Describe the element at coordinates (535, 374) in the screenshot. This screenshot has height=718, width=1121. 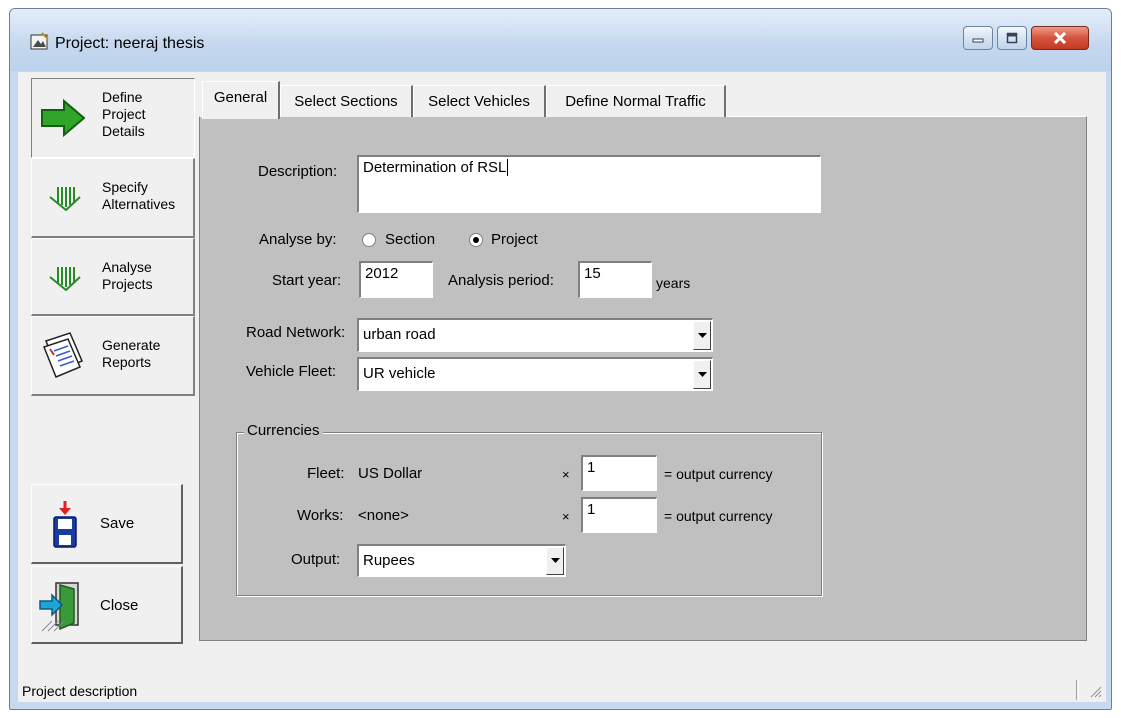
I see `vehicle-fleet-select: UR vehicle` at that location.